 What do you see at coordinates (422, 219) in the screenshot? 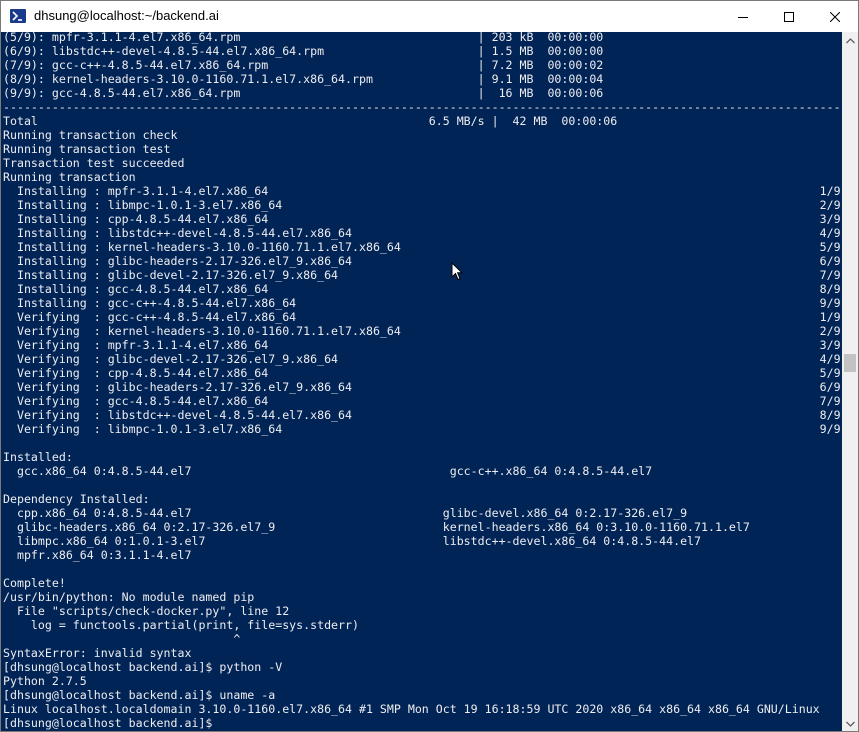
I see `terminal-line: Installing : cpp-4.8.5-44.el7.x86_64 3/9` at bounding box center [422, 219].